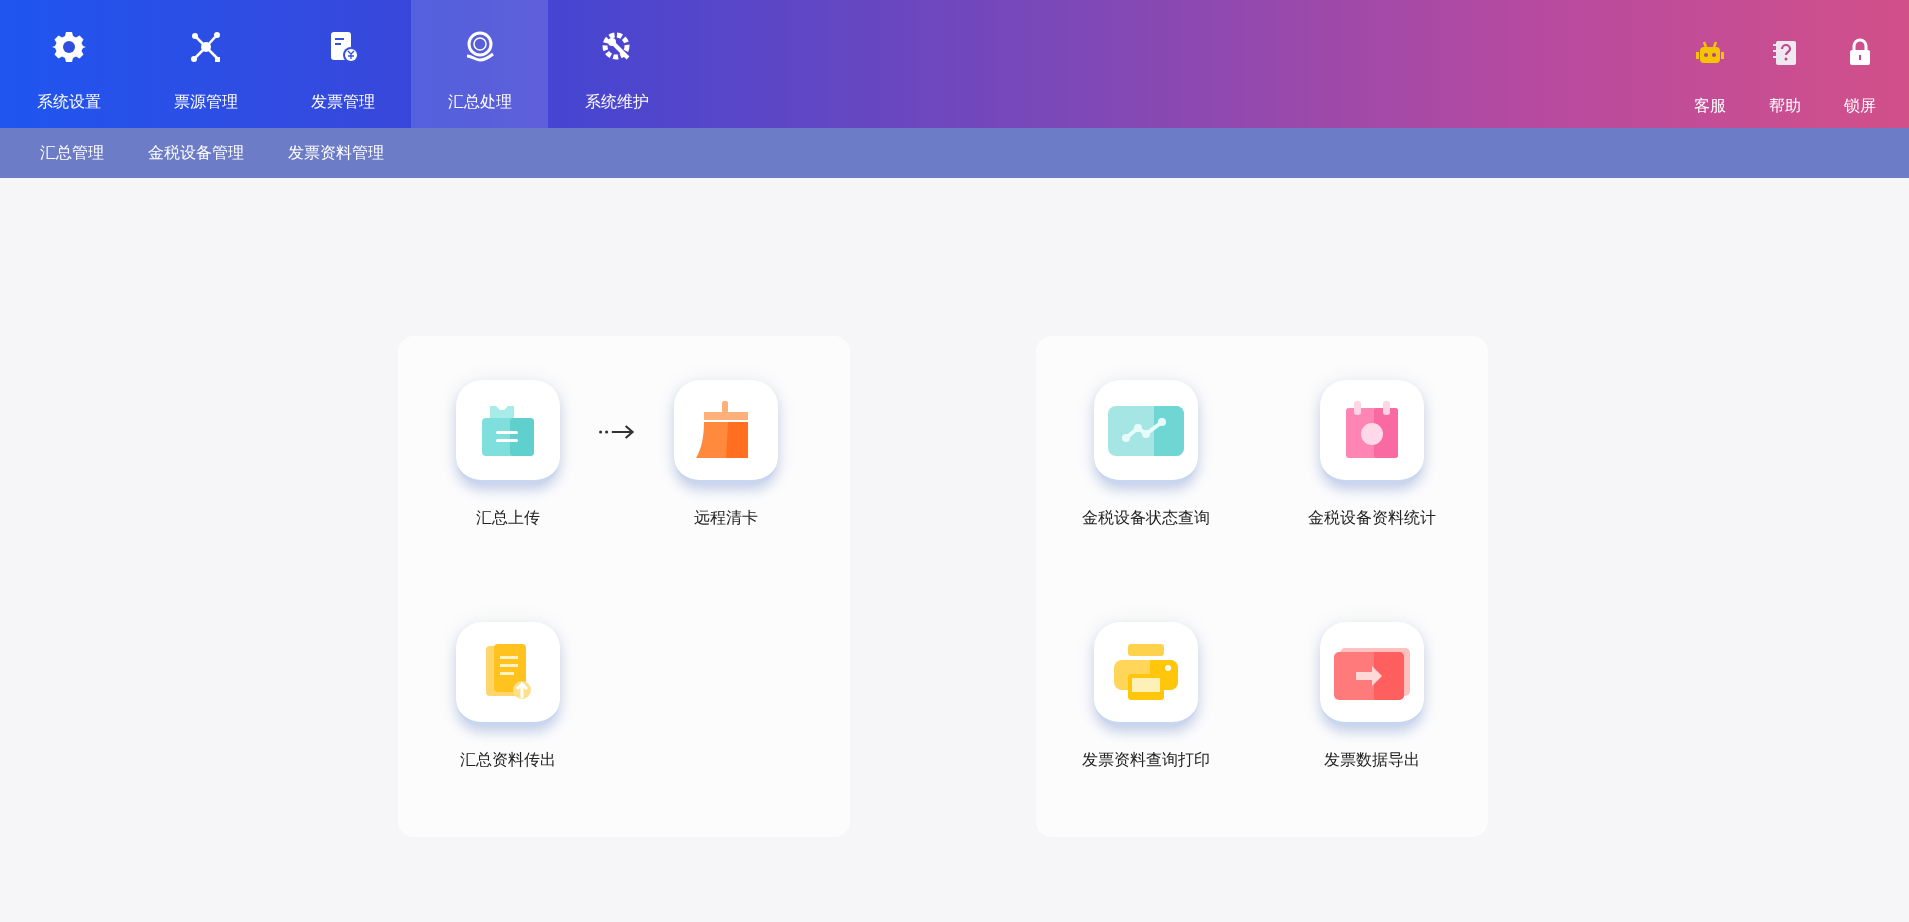  What do you see at coordinates (617, 432) in the screenshot?
I see `dotted-arrow-icon` at bounding box center [617, 432].